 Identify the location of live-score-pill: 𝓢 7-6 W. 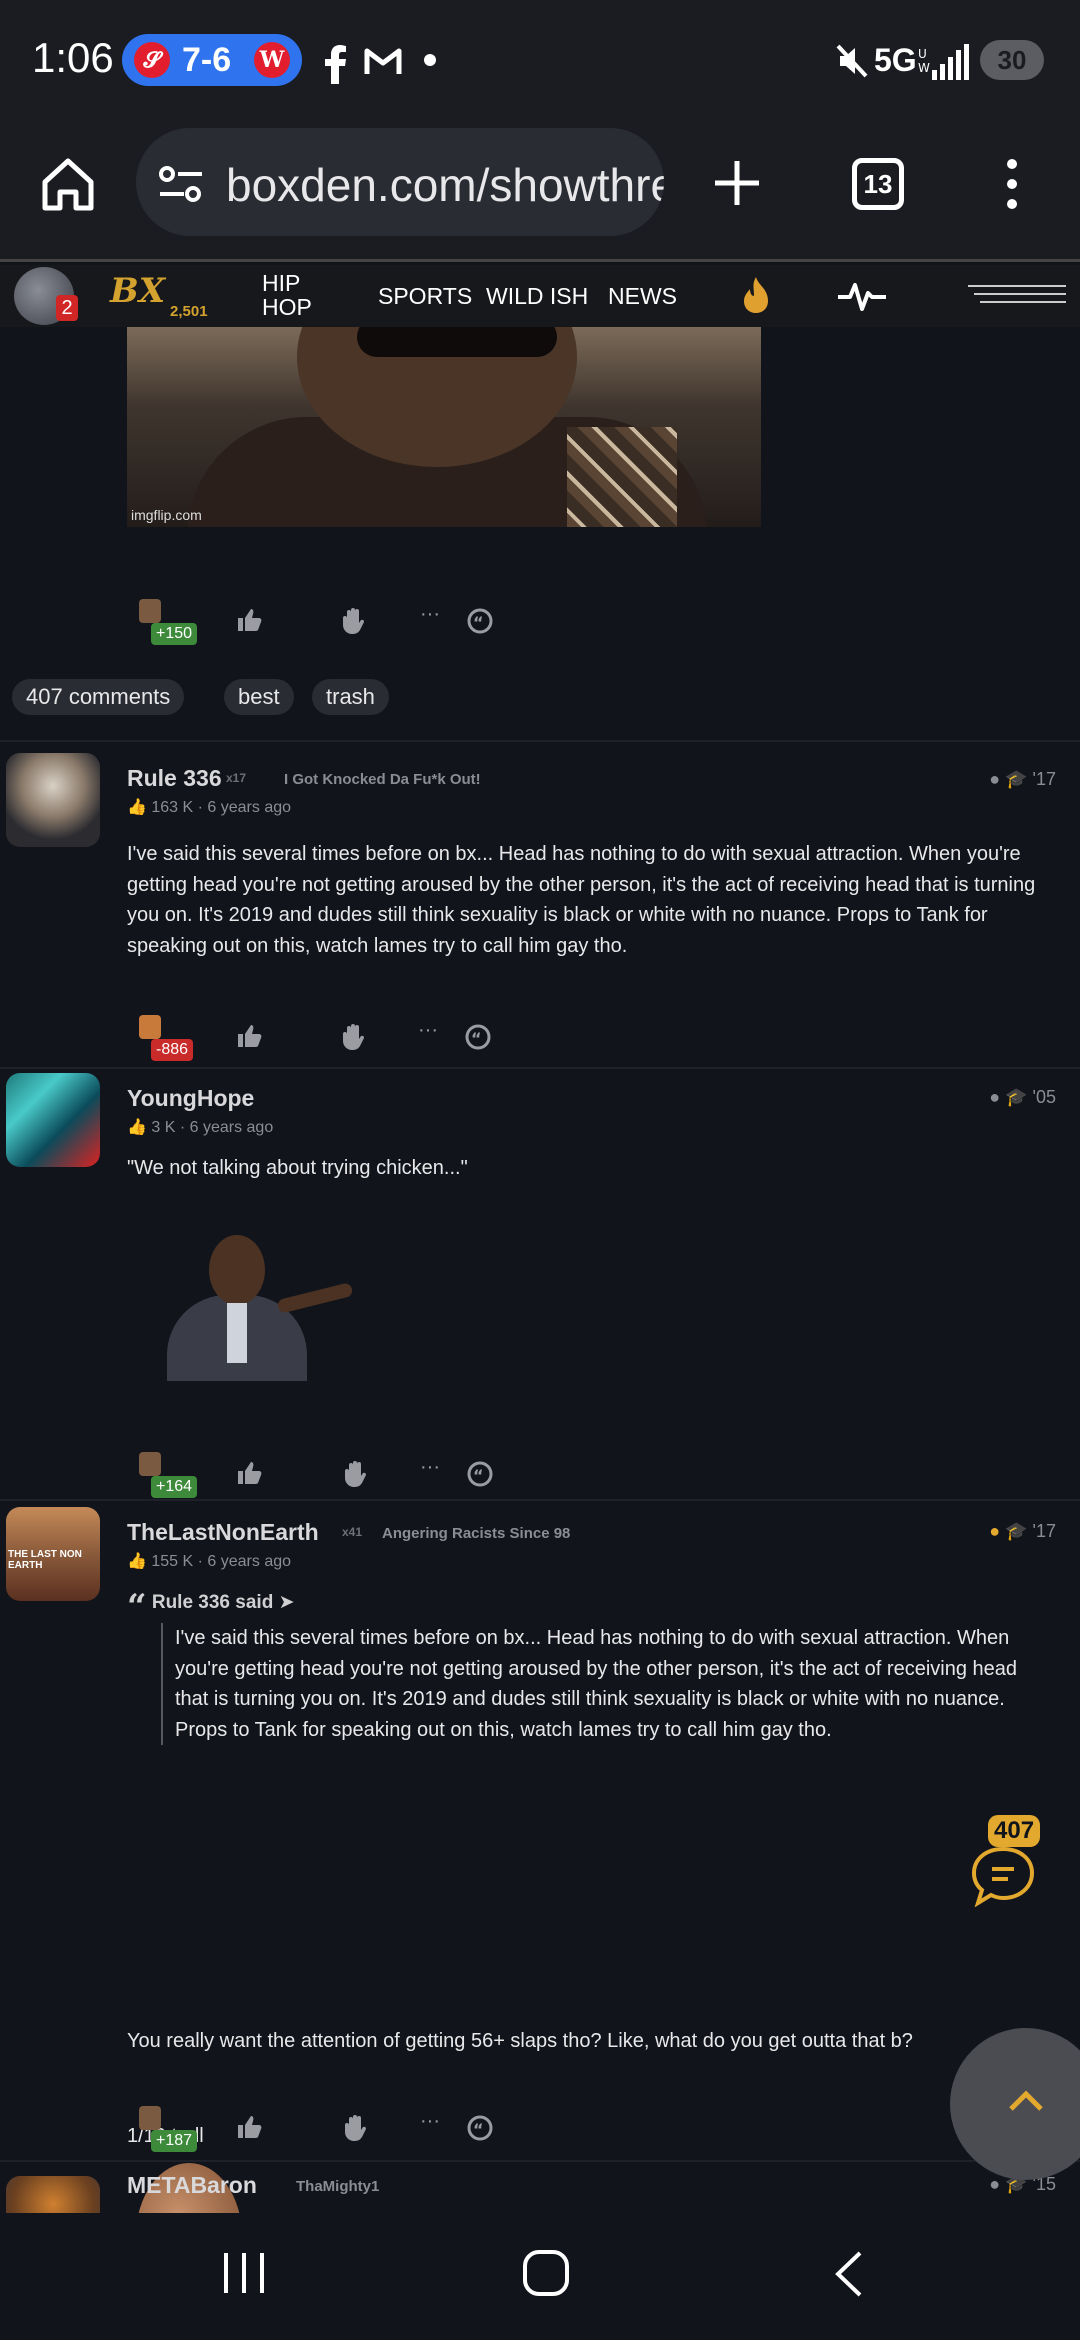
(212, 60).